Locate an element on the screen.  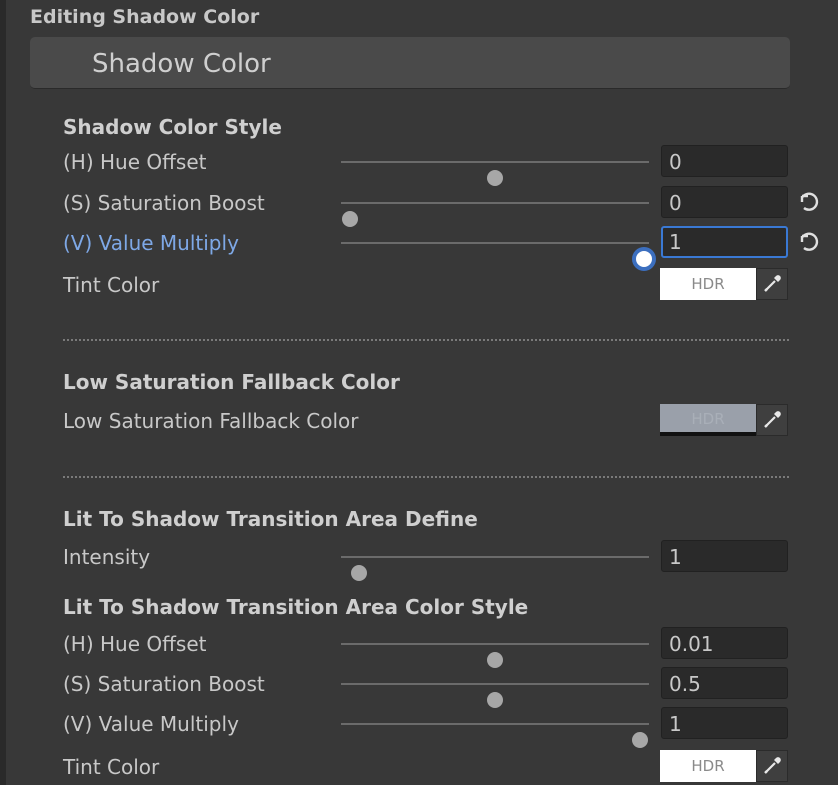
intensity-input: 1 is located at coordinates (724, 556).